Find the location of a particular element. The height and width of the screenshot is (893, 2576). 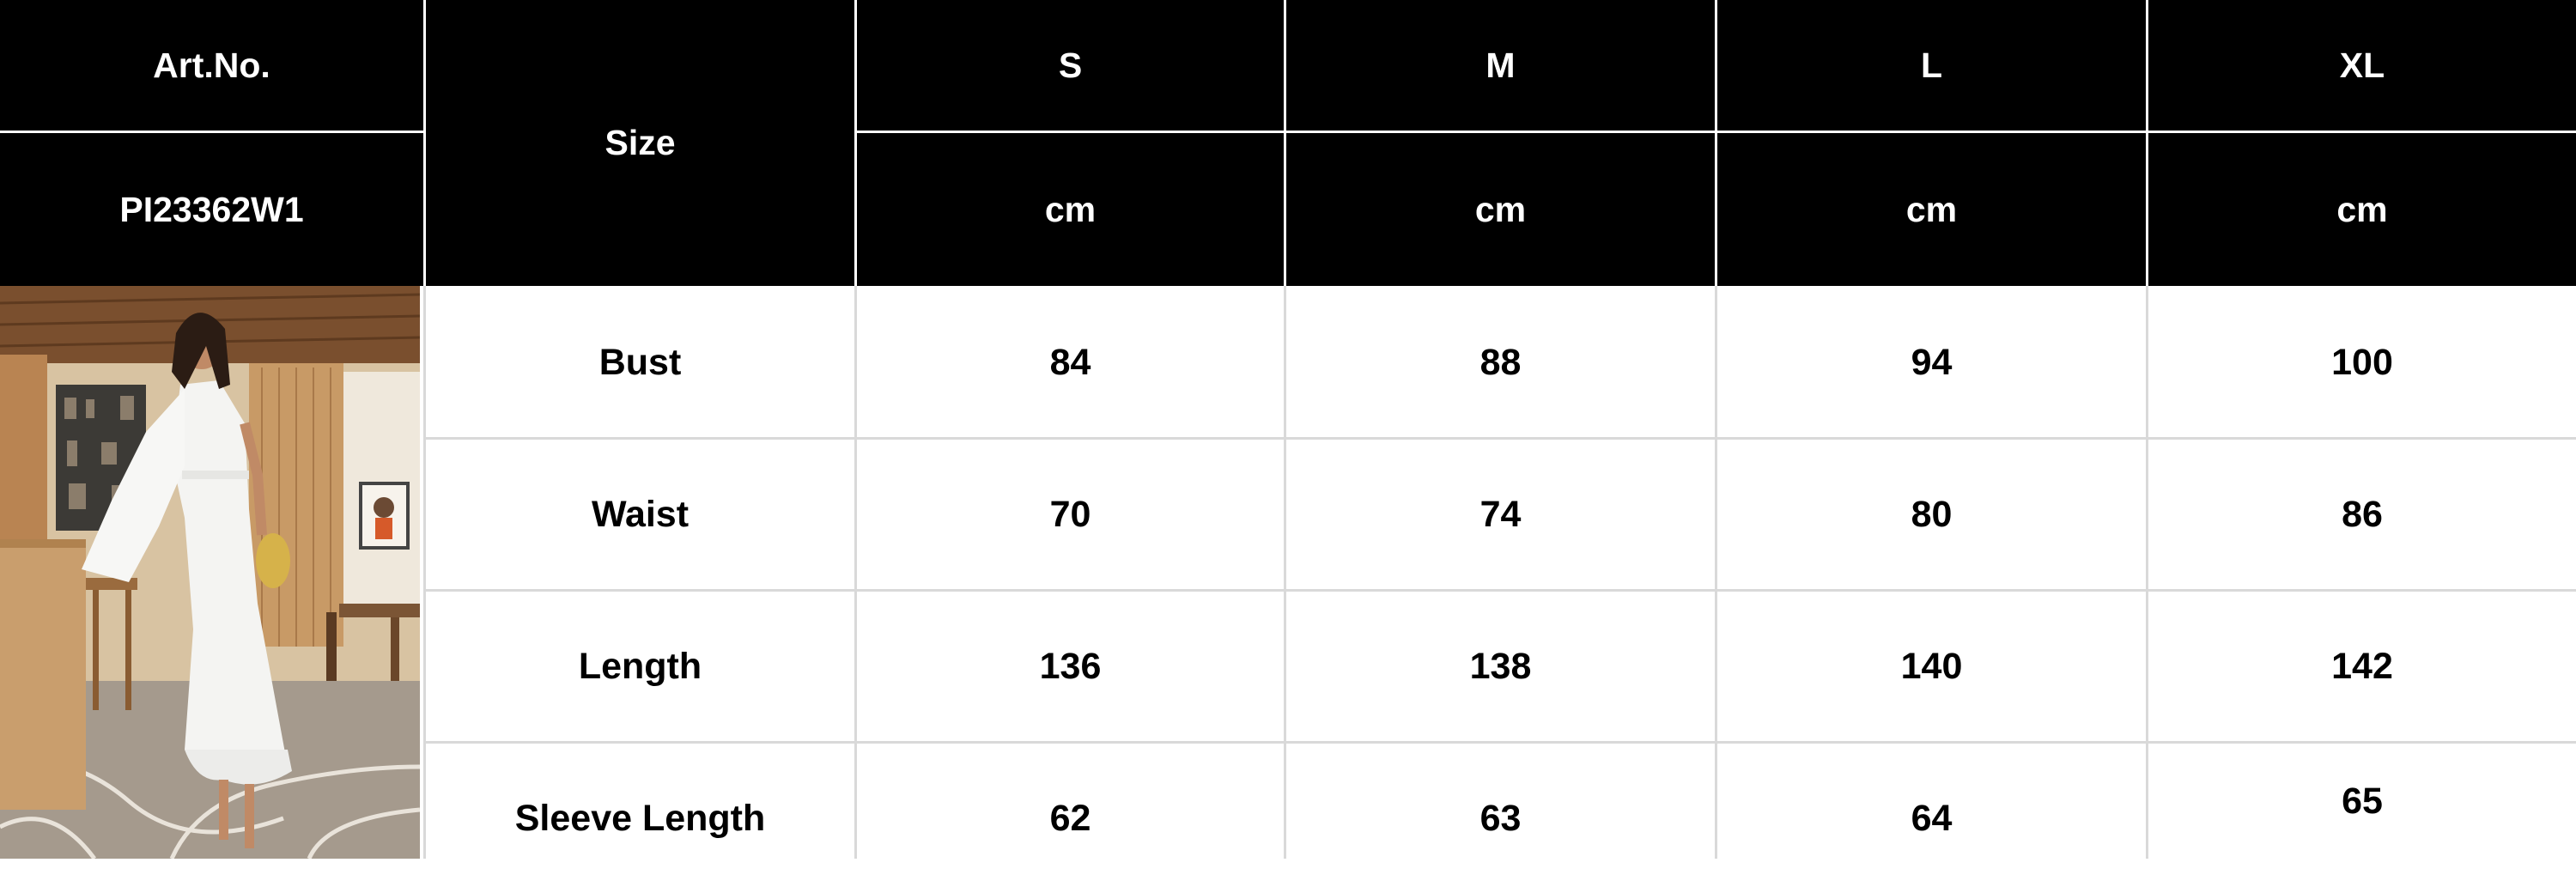

waist-l: 80 is located at coordinates (1931, 514).